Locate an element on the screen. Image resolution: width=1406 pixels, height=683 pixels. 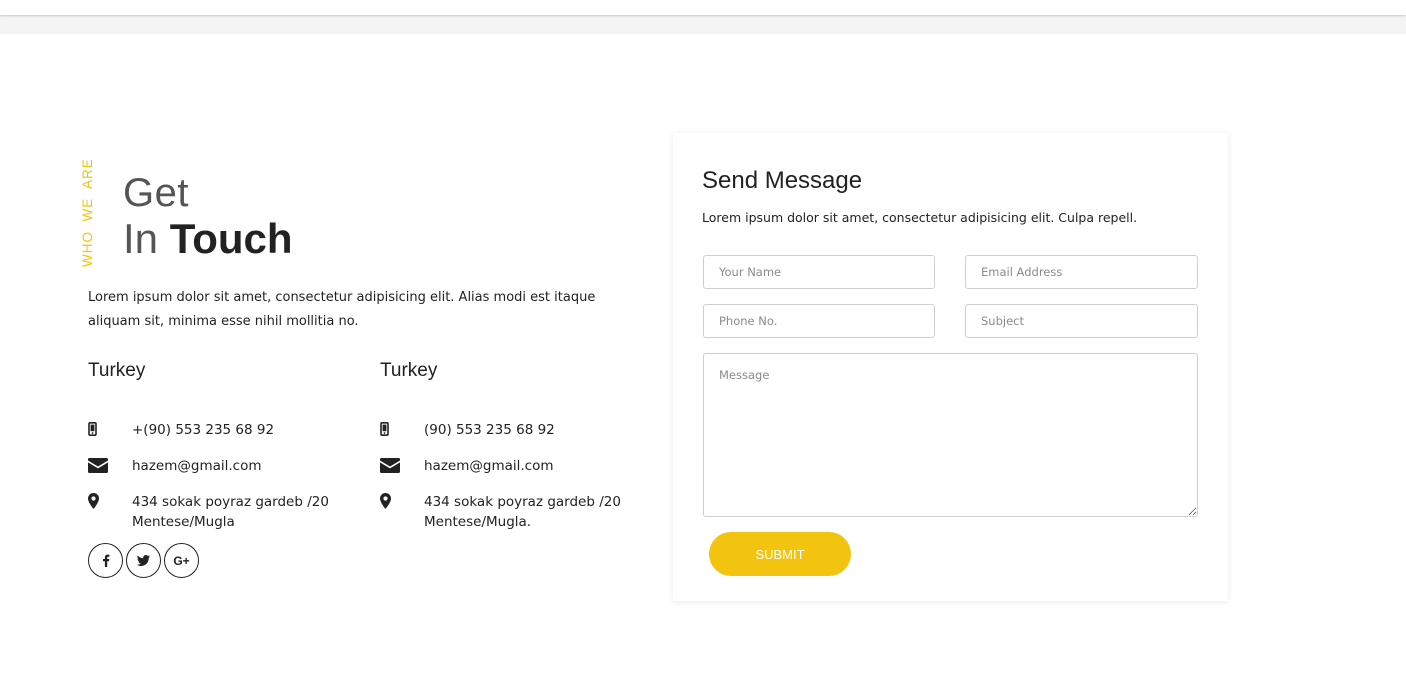
social-links: G+ is located at coordinates (143, 560).